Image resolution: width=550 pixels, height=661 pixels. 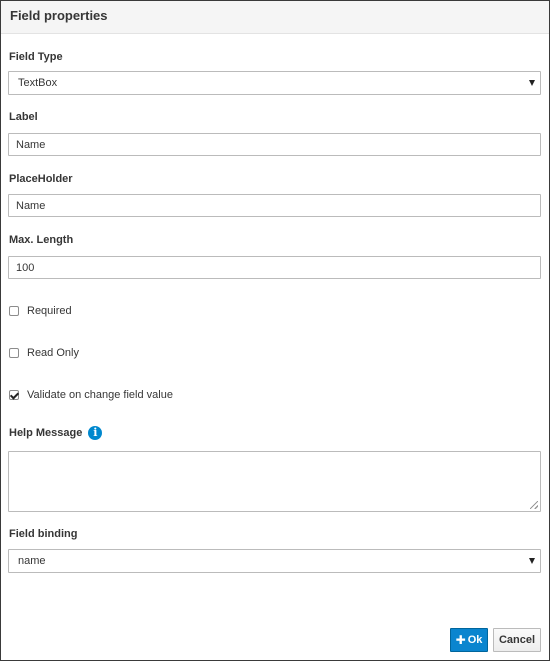 I want to click on placeholder-input-value: Name, so click(x=31, y=205).